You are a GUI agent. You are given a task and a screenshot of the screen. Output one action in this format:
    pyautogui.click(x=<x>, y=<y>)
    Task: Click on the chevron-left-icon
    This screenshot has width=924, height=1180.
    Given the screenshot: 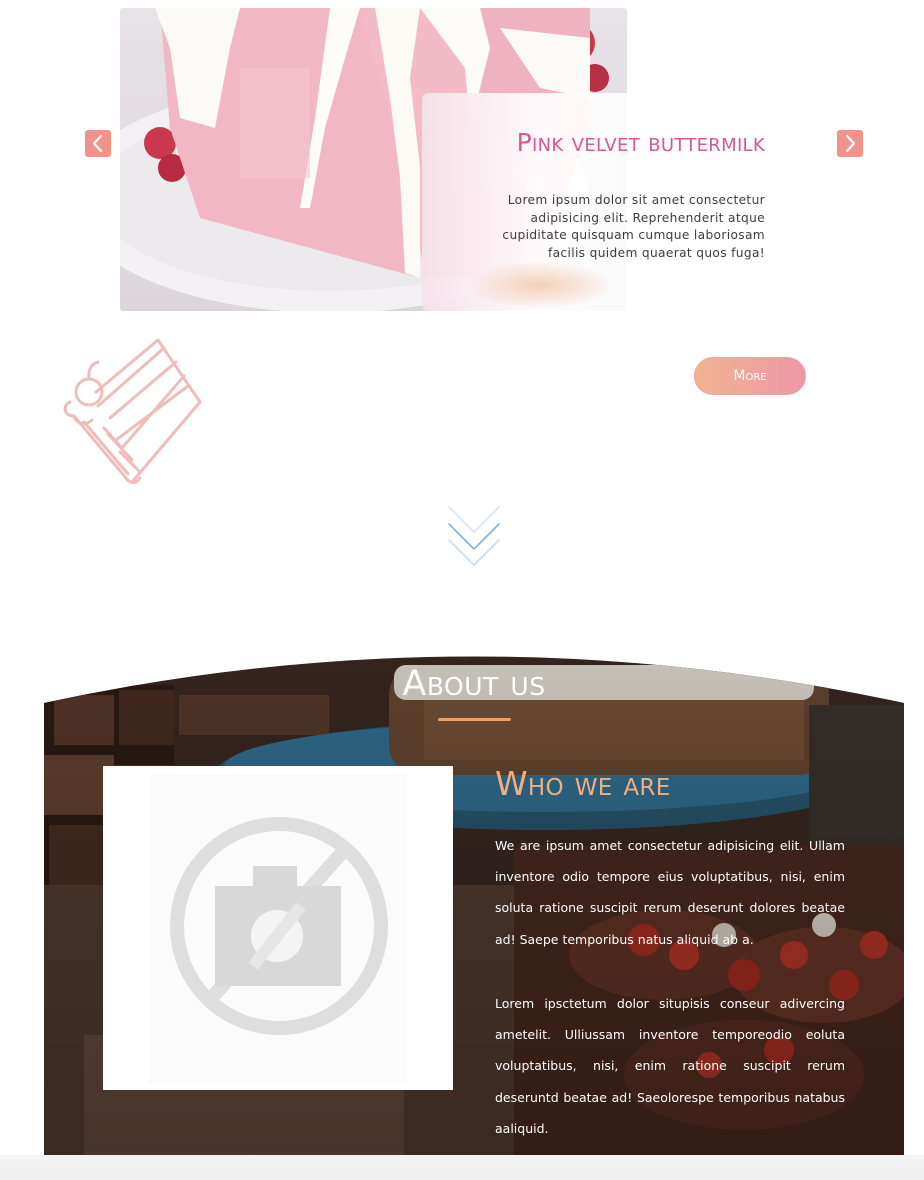 What is the action you would take?
    pyautogui.click(x=97, y=143)
    